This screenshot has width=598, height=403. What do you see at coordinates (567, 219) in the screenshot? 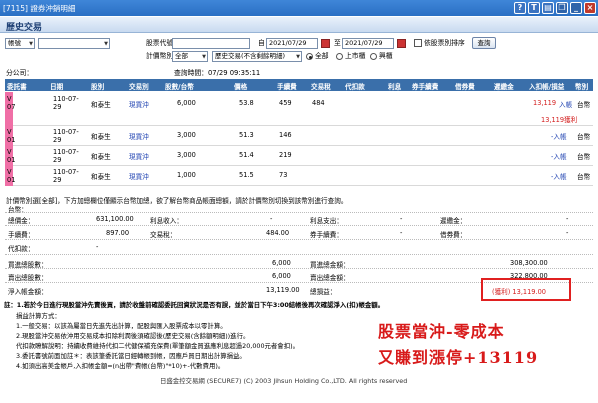
I see `late-fee-value: -` at bounding box center [567, 219].